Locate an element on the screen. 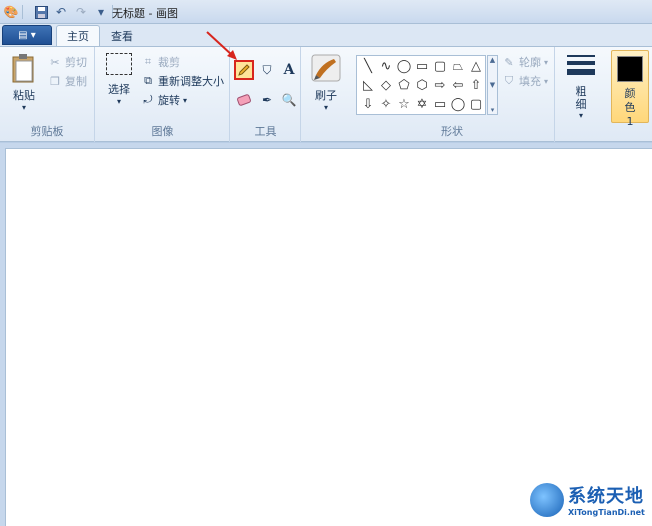  paste-label: 粘贴 is located at coordinates (24, 95).